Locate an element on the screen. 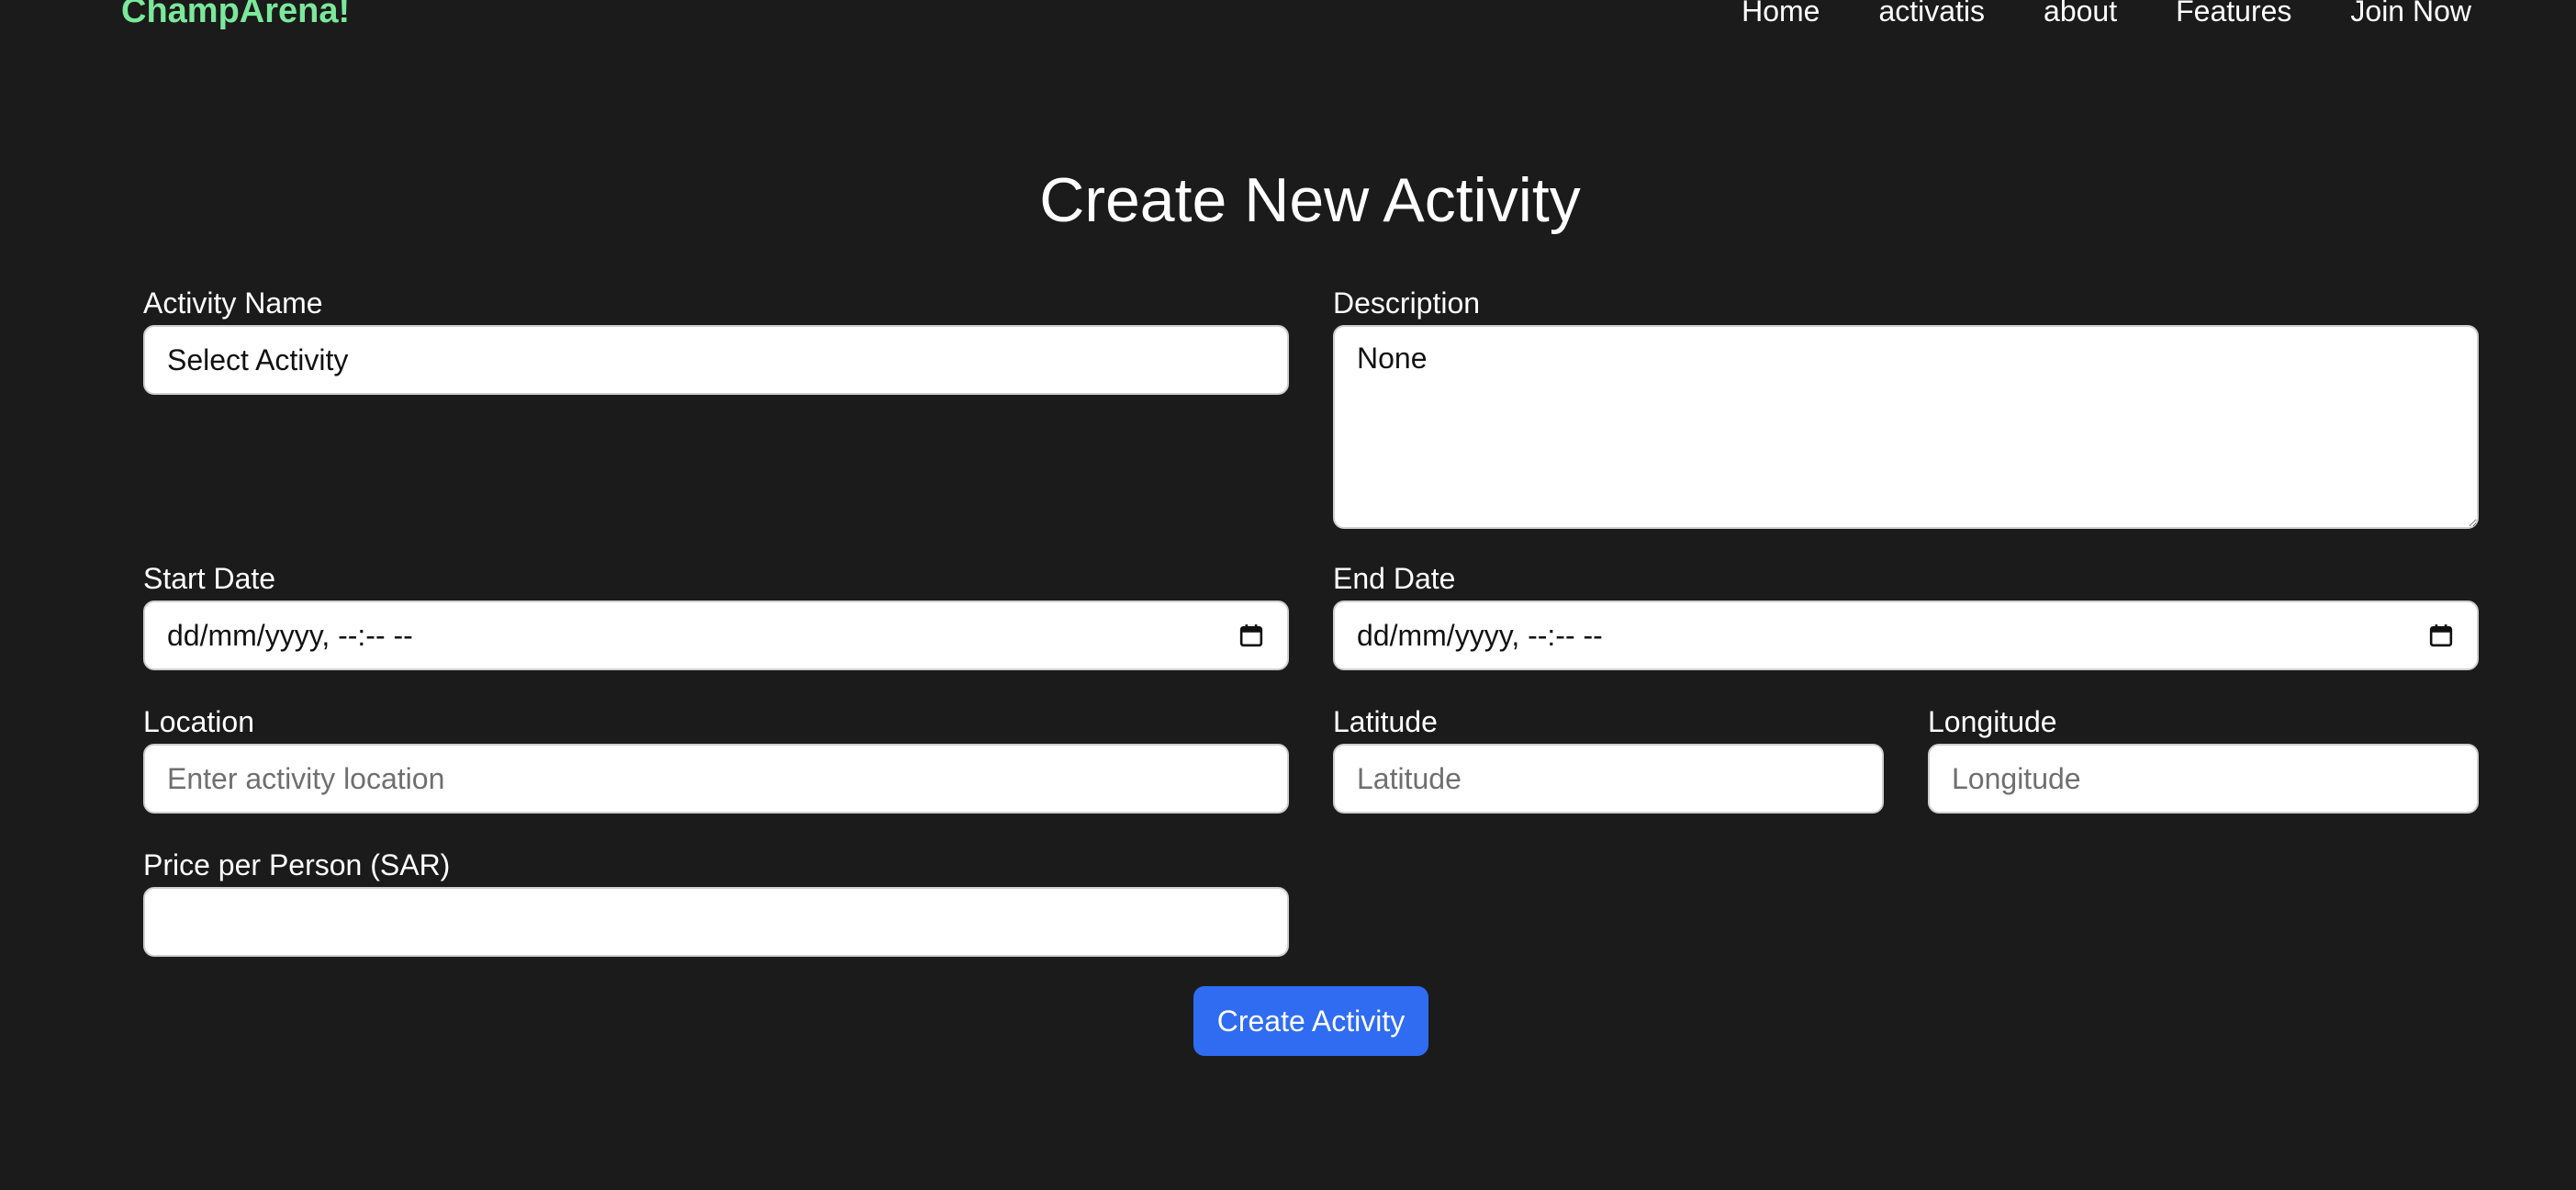 The height and width of the screenshot is (1190, 2576). description-label: Description is located at coordinates (1407, 303).